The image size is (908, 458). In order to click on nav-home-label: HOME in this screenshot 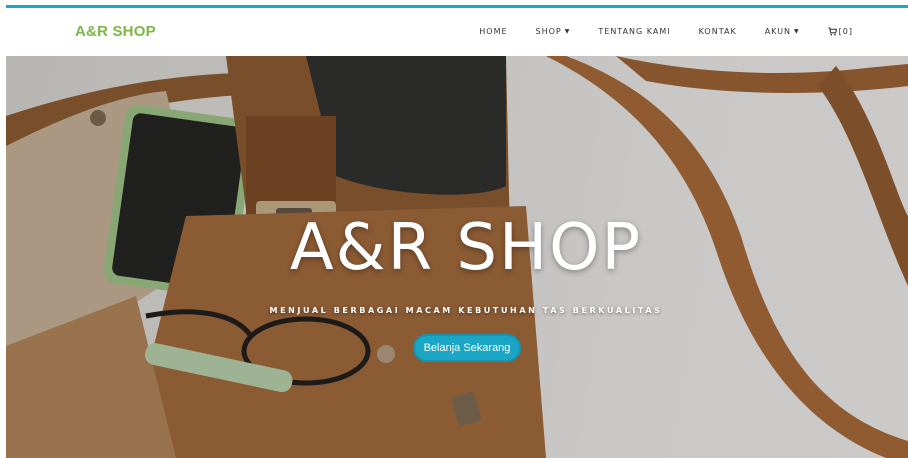, I will do `click(493, 31)`.